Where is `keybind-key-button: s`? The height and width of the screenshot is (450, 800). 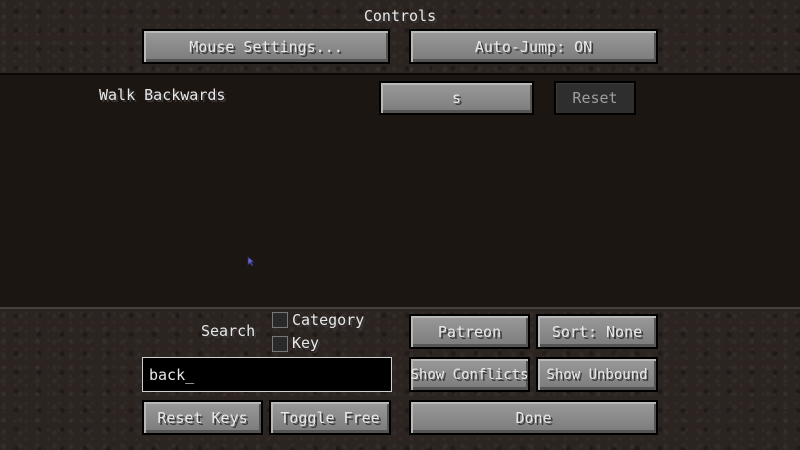 keybind-key-button: s is located at coordinates (456, 98).